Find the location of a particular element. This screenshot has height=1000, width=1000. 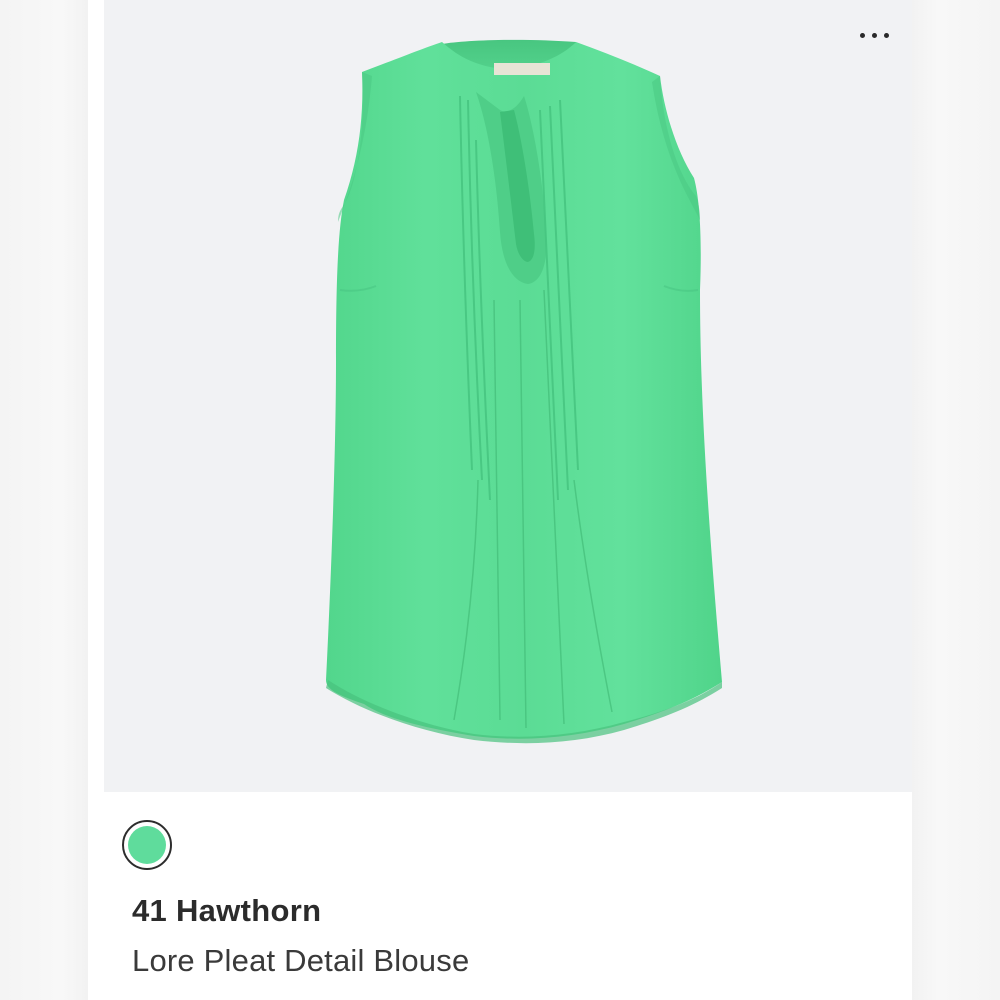

more-horizontal-icon is located at coordinates (862, 35).